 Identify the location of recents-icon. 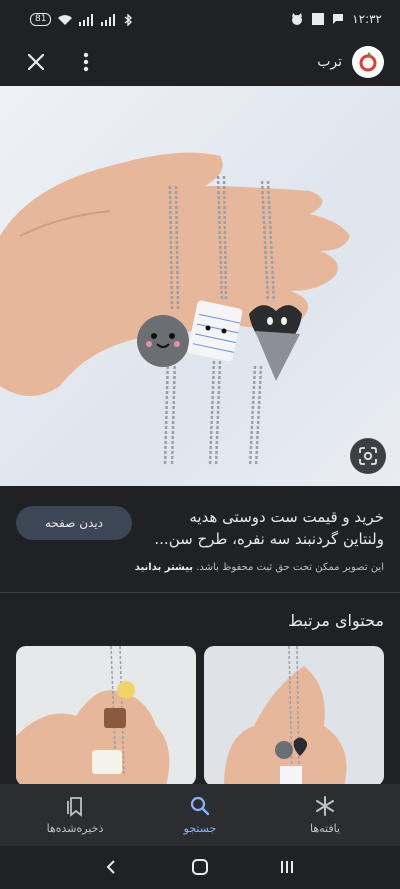
(287, 867).